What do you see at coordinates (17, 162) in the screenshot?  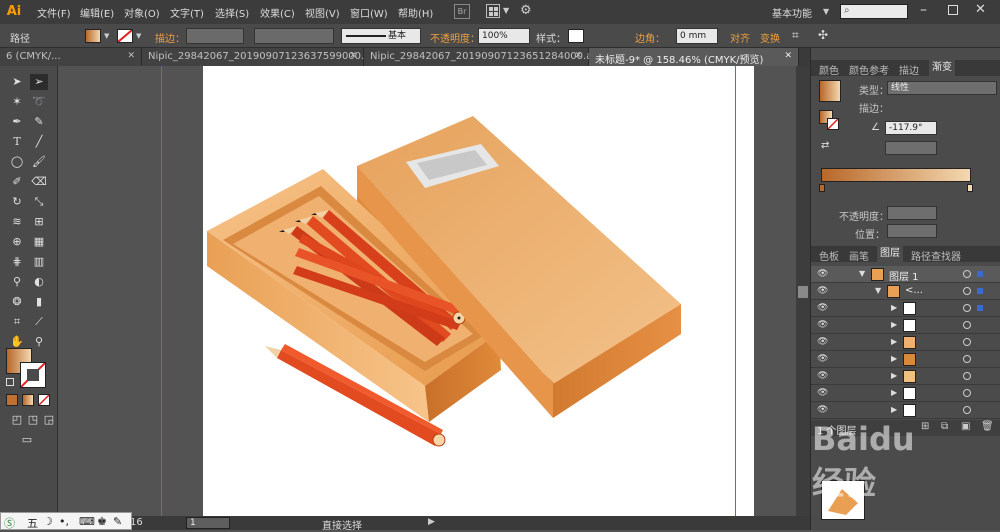 I see `ellipse-tool-icon: ◯` at bounding box center [17, 162].